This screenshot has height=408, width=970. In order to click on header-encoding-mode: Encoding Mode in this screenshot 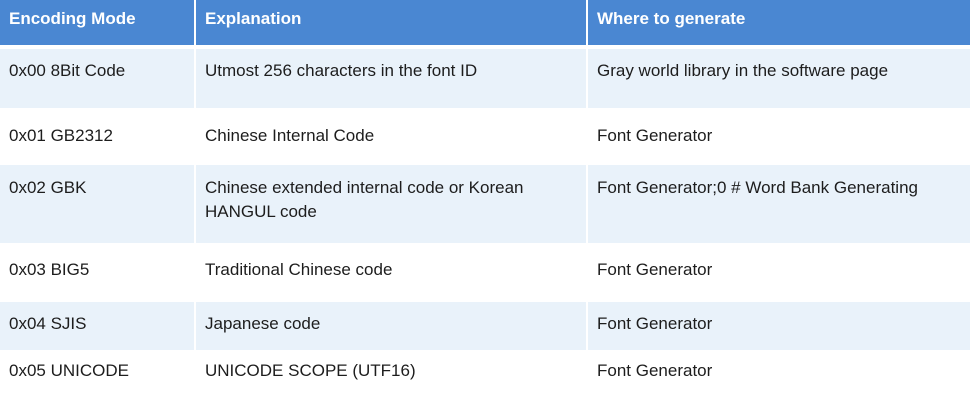, I will do `click(98, 24)`.